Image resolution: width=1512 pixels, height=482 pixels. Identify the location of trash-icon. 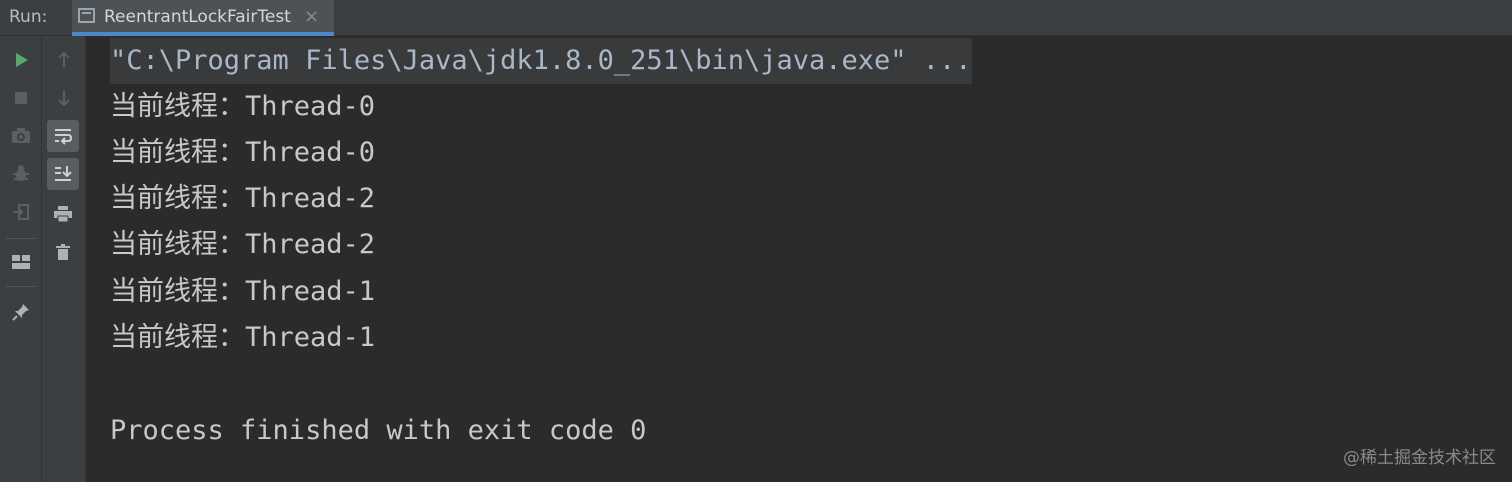
(63, 252).